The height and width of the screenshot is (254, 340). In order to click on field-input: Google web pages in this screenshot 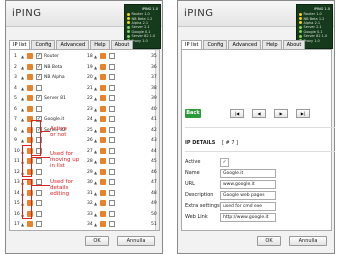, I will do `click(248, 195)`.